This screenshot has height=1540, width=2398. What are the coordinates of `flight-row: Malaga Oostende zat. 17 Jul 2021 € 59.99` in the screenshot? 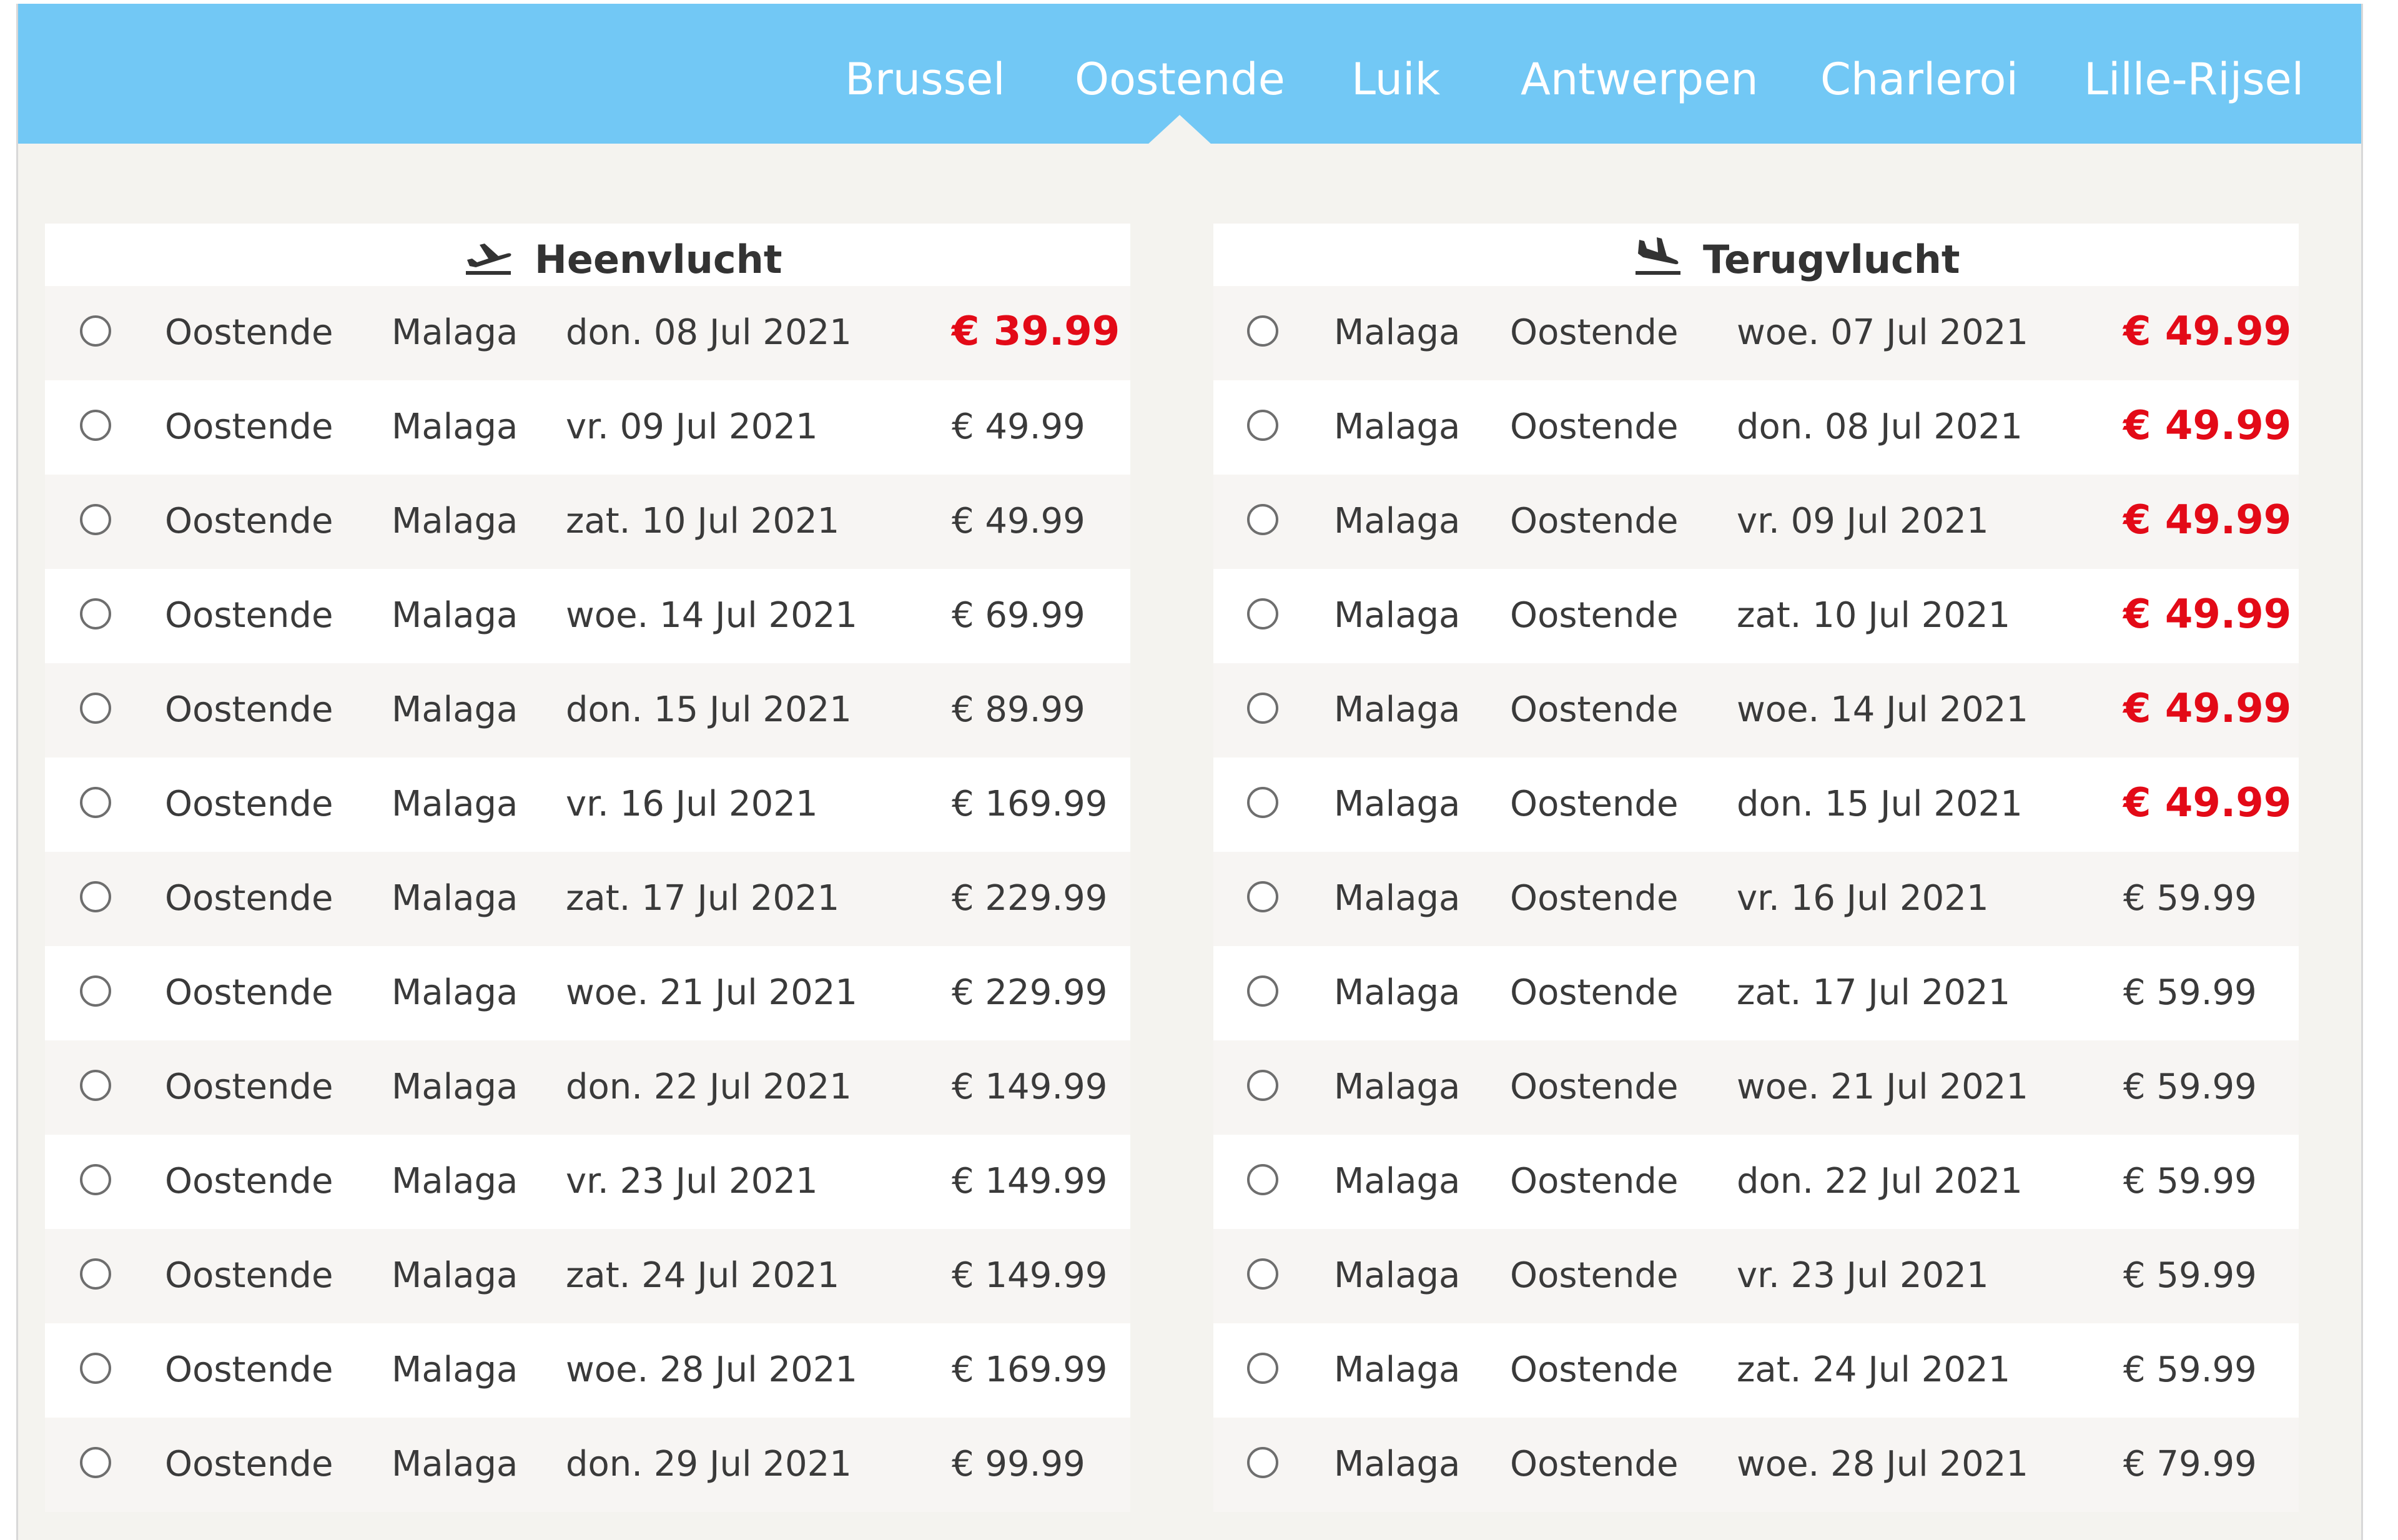 It's located at (1756, 993).